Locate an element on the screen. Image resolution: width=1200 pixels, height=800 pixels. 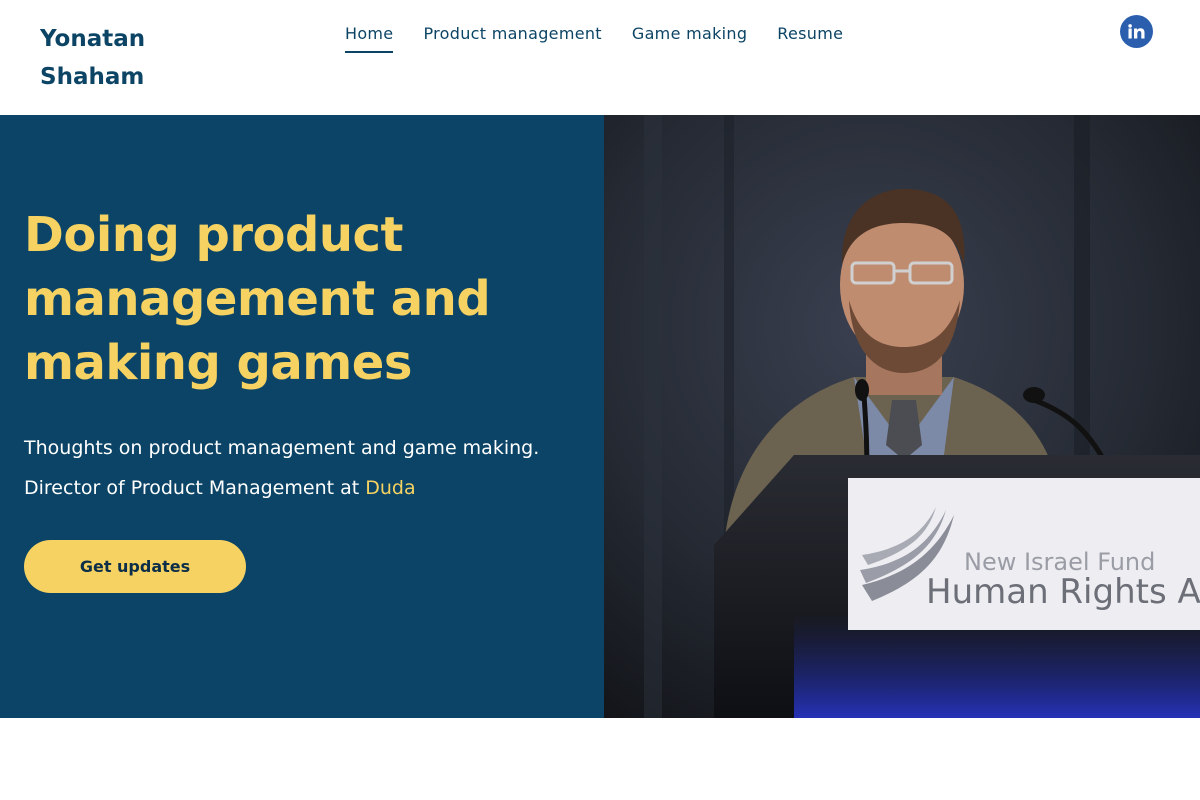
linkedin-icon is located at coordinates (1136, 31).